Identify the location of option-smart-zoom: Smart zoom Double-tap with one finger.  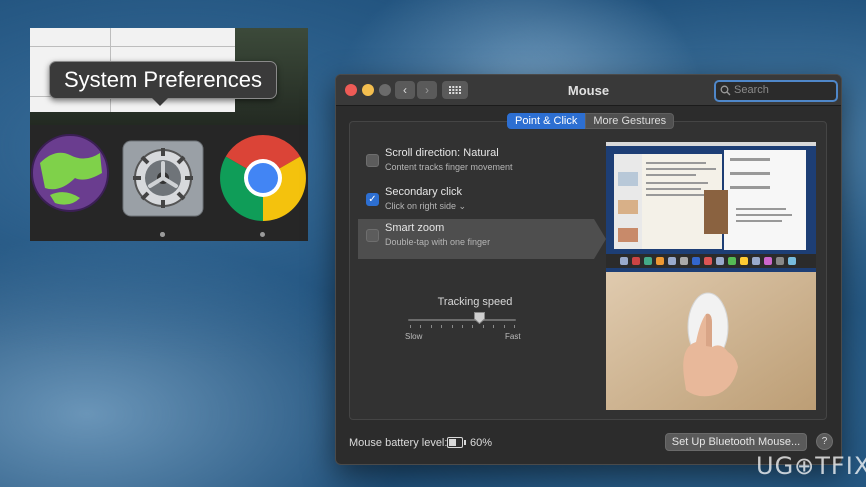
(476, 239).